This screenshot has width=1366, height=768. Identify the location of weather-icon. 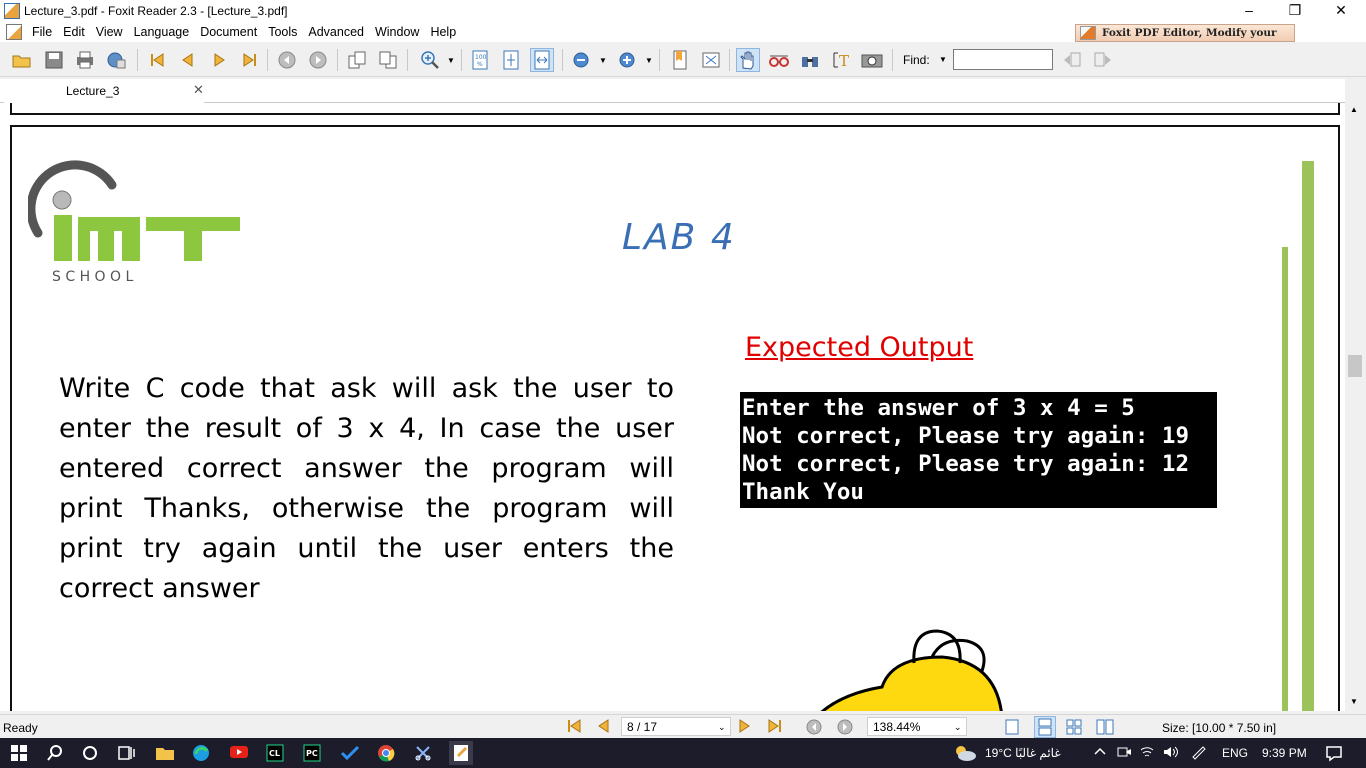
(965, 753).